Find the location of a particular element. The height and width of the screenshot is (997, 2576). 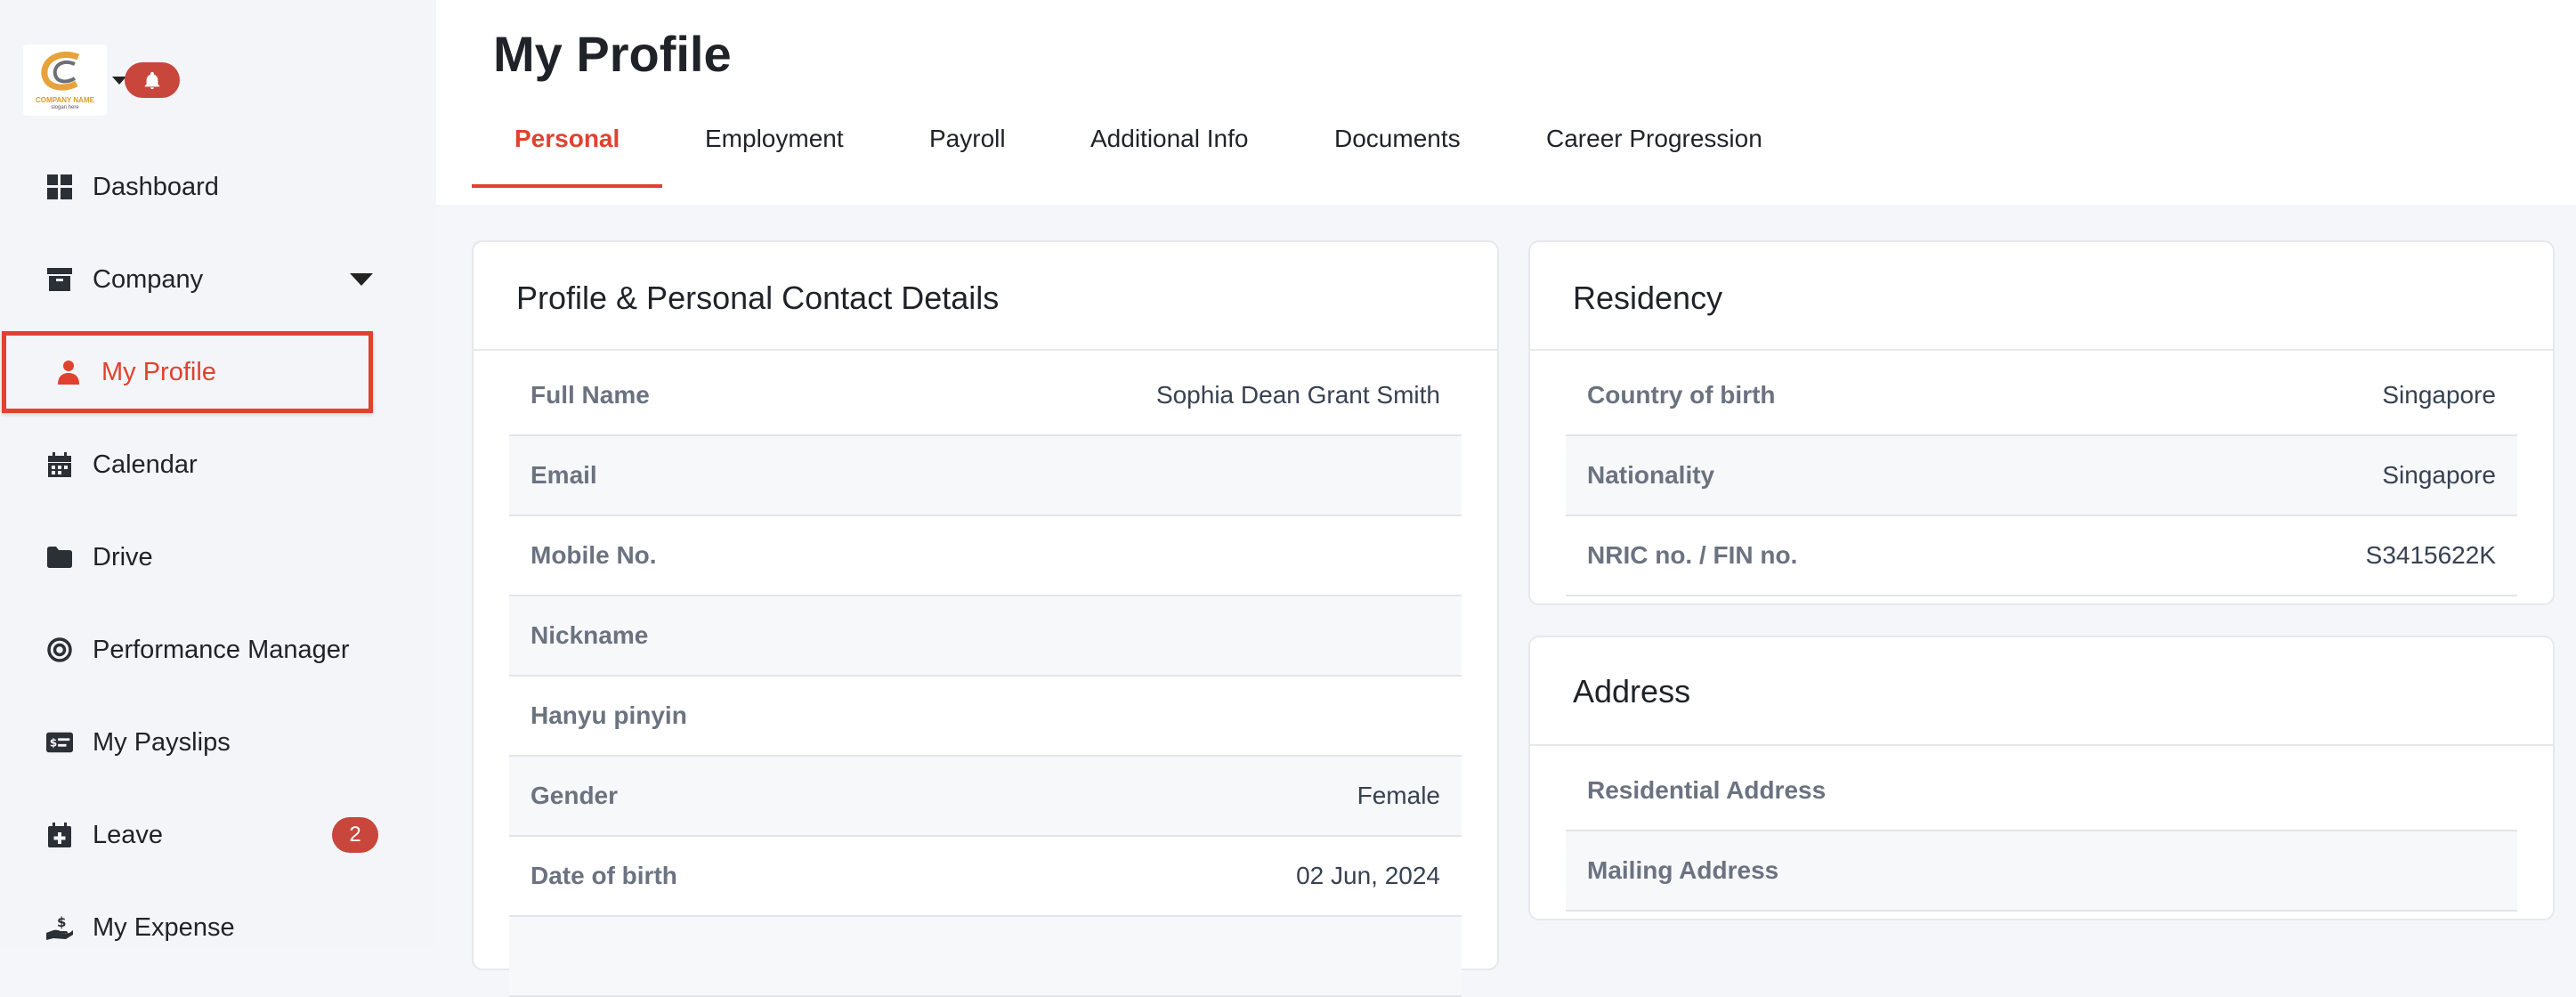

field-label: Nickname is located at coordinates (590, 635).